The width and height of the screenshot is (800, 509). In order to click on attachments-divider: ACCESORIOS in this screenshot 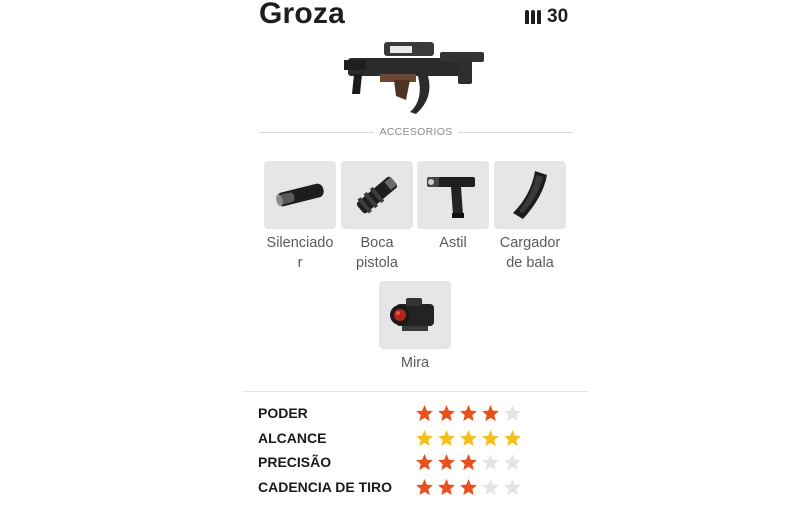, I will do `click(416, 132)`.